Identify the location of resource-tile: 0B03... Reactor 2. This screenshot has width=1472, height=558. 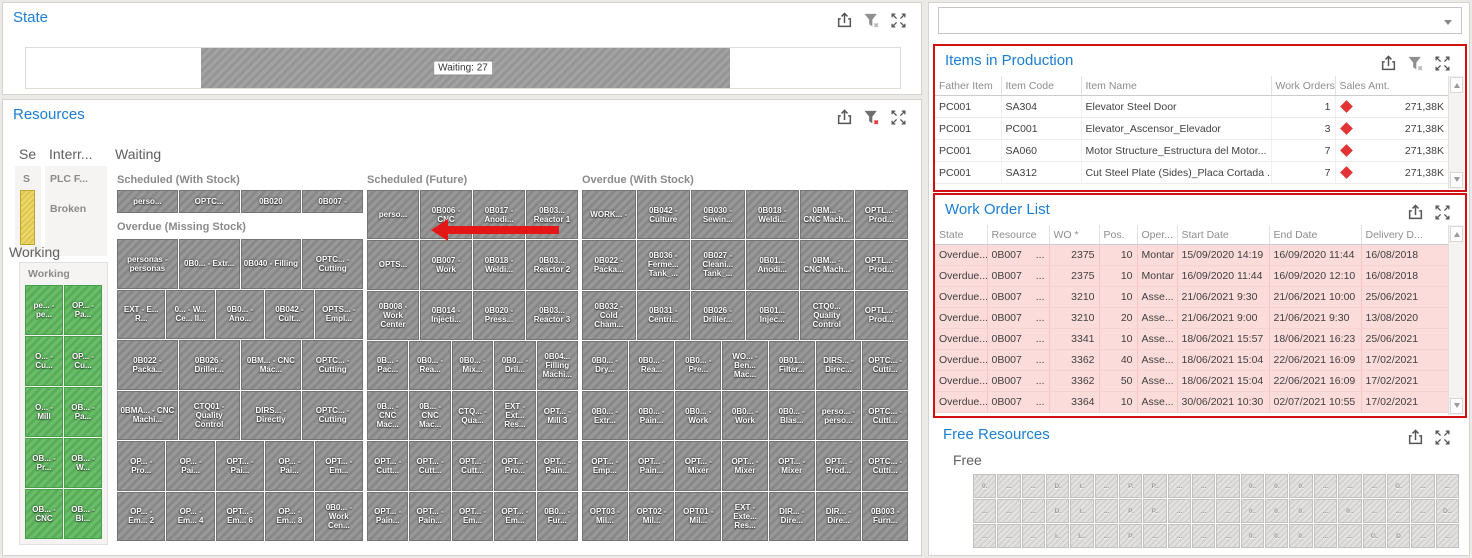
(552, 265).